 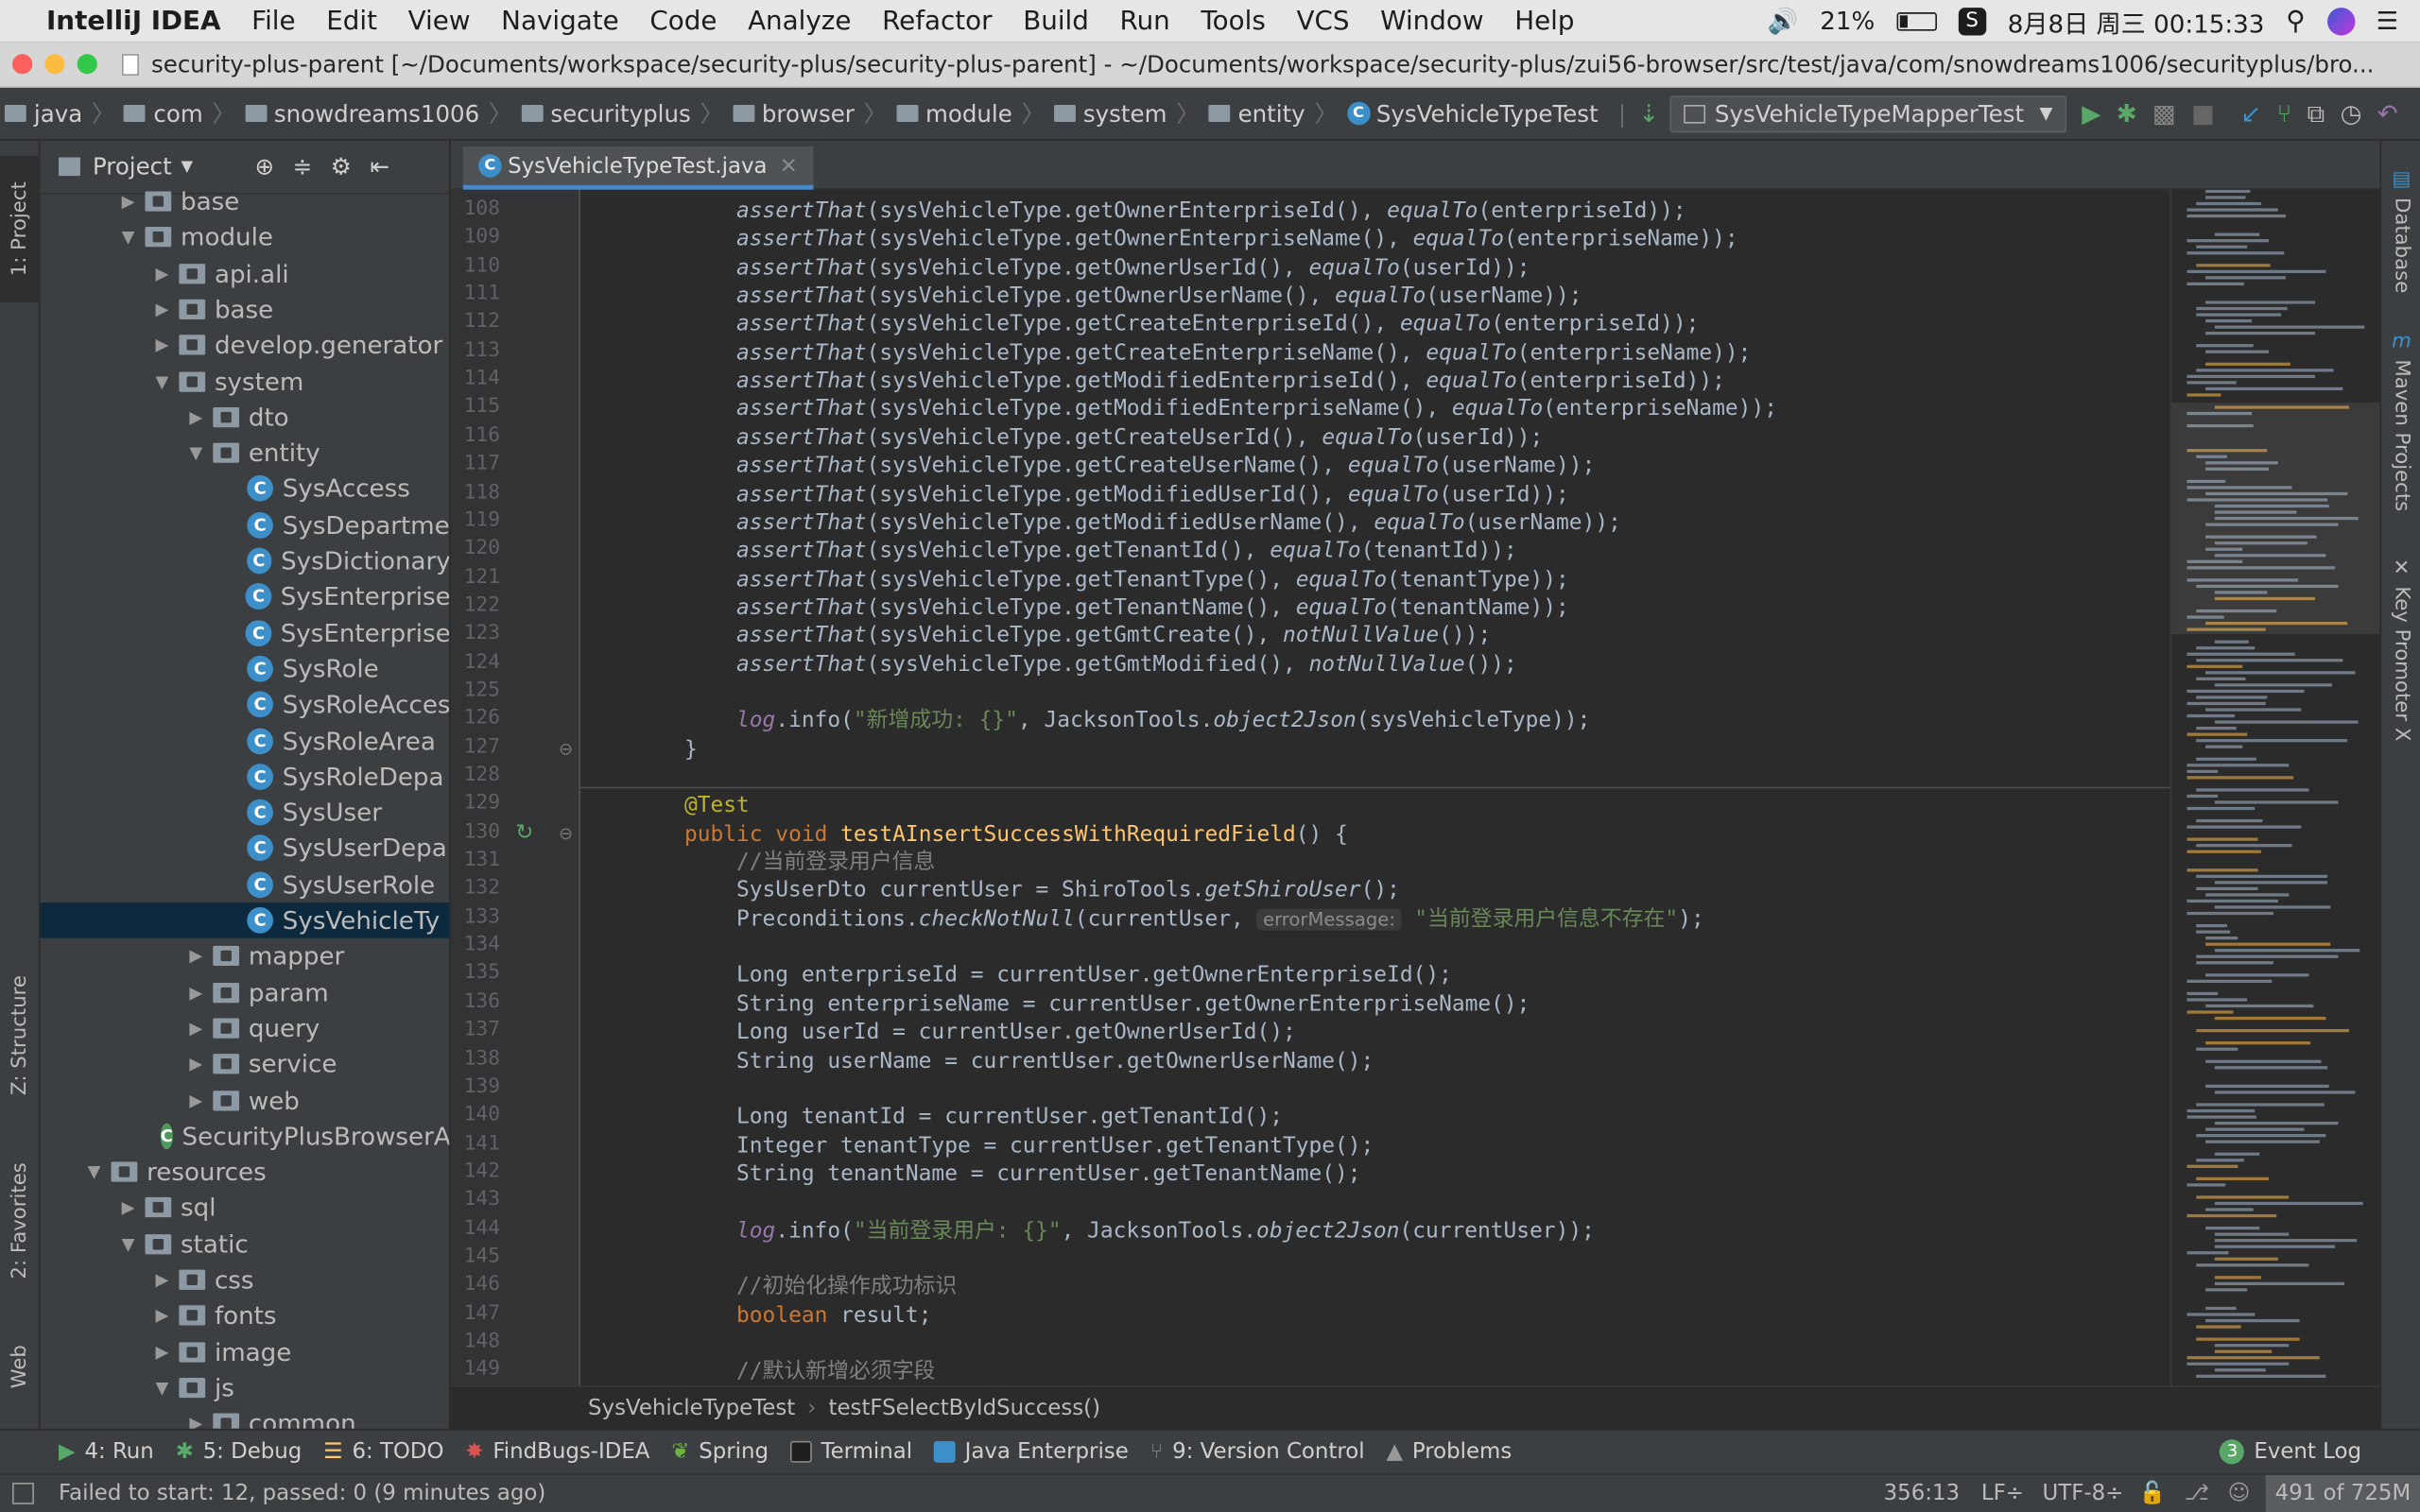 I want to click on breadcrumb-method: testFSelectByIdSuccess(), so click(x=964, y=1408).